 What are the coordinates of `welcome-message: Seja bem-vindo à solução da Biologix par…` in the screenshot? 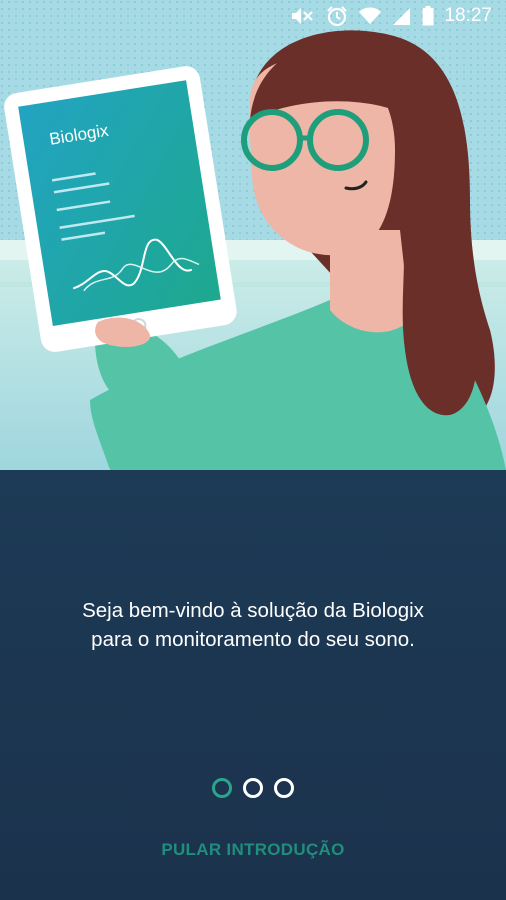 It's located at (253, 625).